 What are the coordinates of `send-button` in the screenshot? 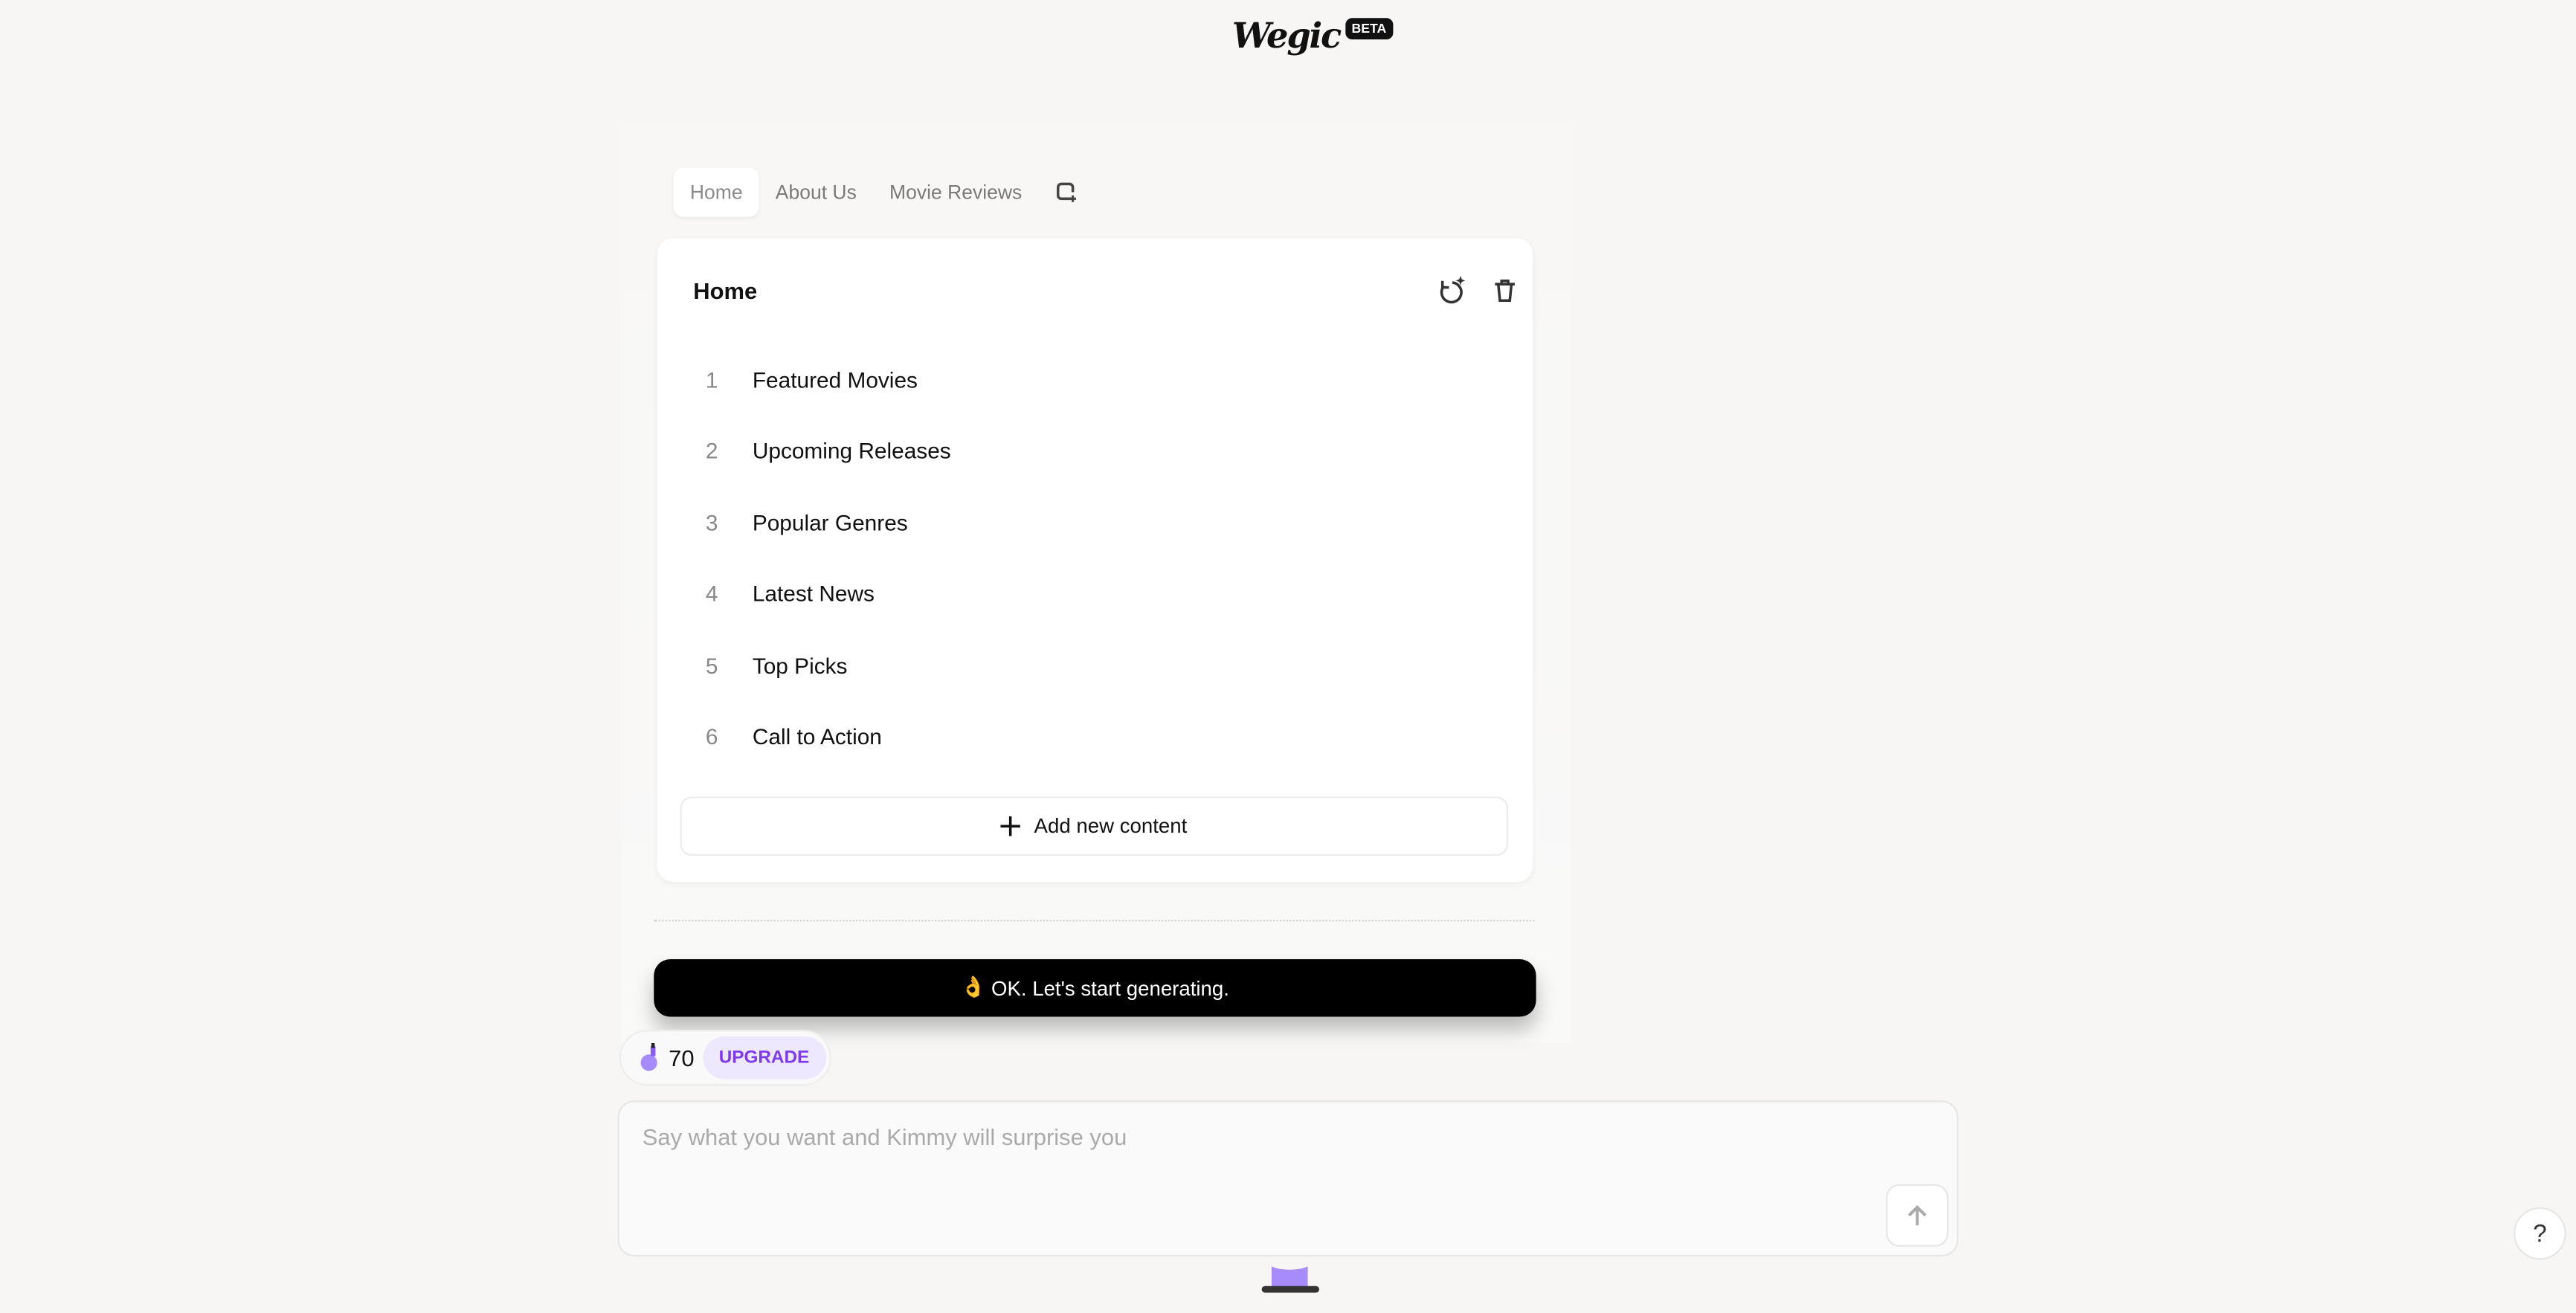 It's located at (1917, 1215).